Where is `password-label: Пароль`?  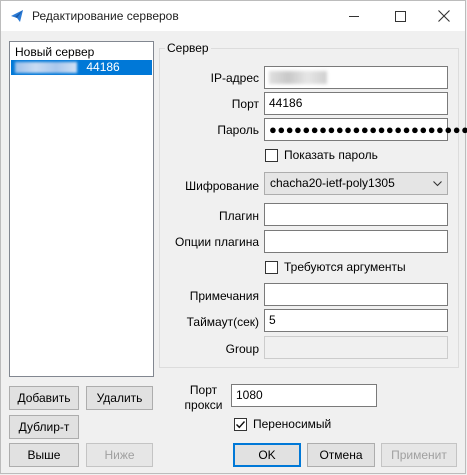
password-label: Пароль is located at coordinates (238, 130).